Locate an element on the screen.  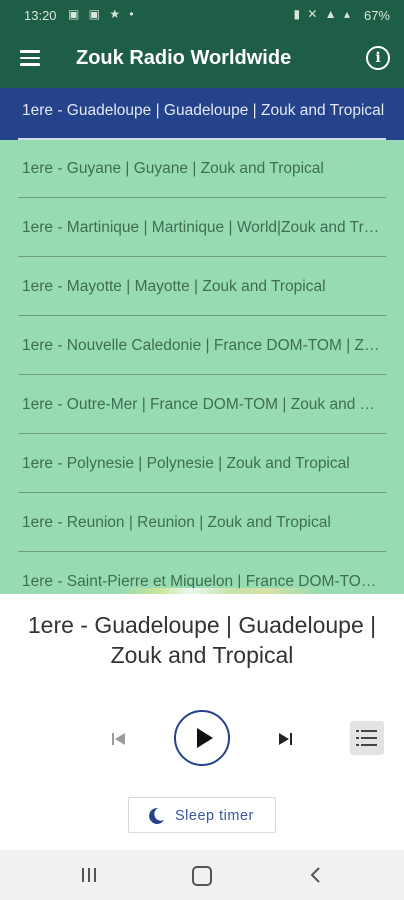
sleep-timer-button: Sleep timer is located at coordinates (202, 815).